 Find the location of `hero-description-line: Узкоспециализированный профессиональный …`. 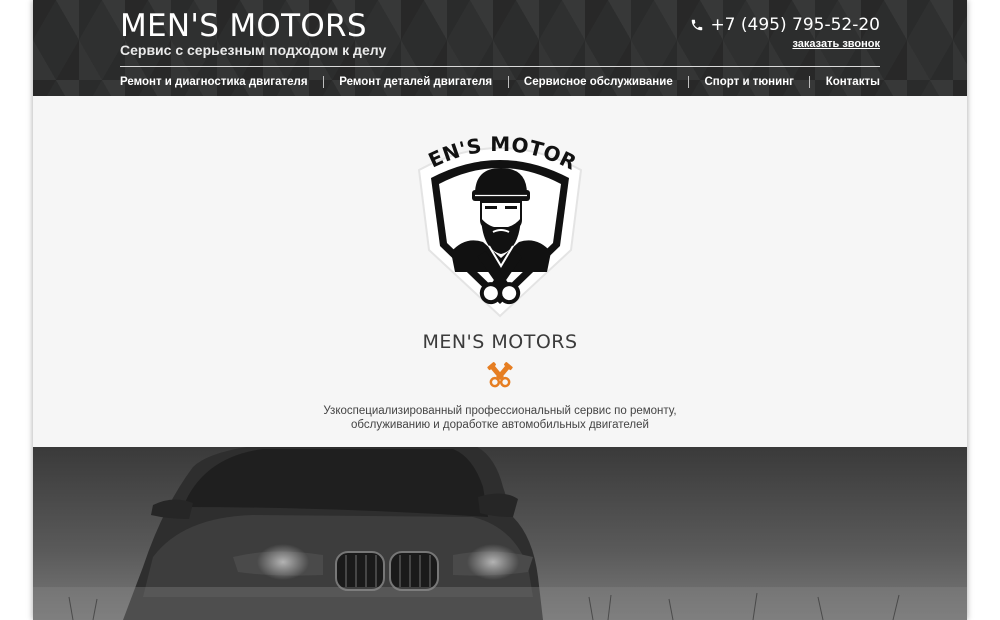

hero-description-line: Узкоспециализированный профессиональный … is located at coordinates (500, 411).